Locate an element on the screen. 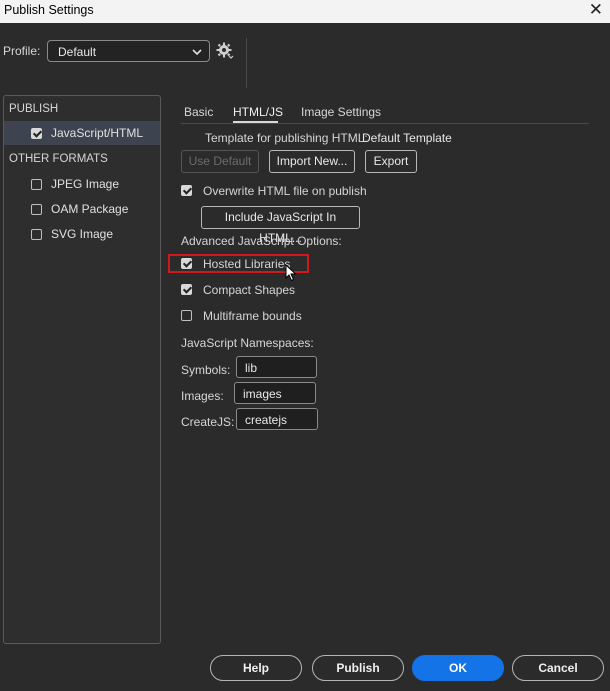 Image resolution: width=610 pixels, height=691 pixels. format-item-jpeg: JPEG Image is located at coordinates (82, 184).